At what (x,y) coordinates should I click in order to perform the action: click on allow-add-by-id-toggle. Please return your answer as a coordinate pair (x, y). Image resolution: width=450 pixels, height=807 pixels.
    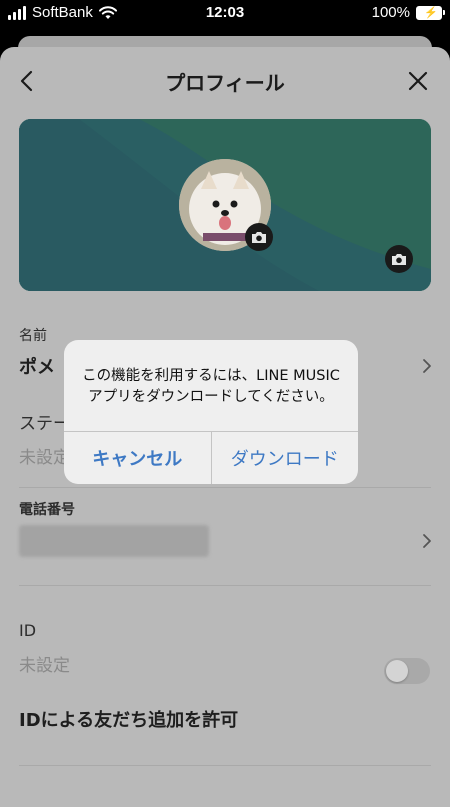
    Looking at the image, I should click on (407, 671).